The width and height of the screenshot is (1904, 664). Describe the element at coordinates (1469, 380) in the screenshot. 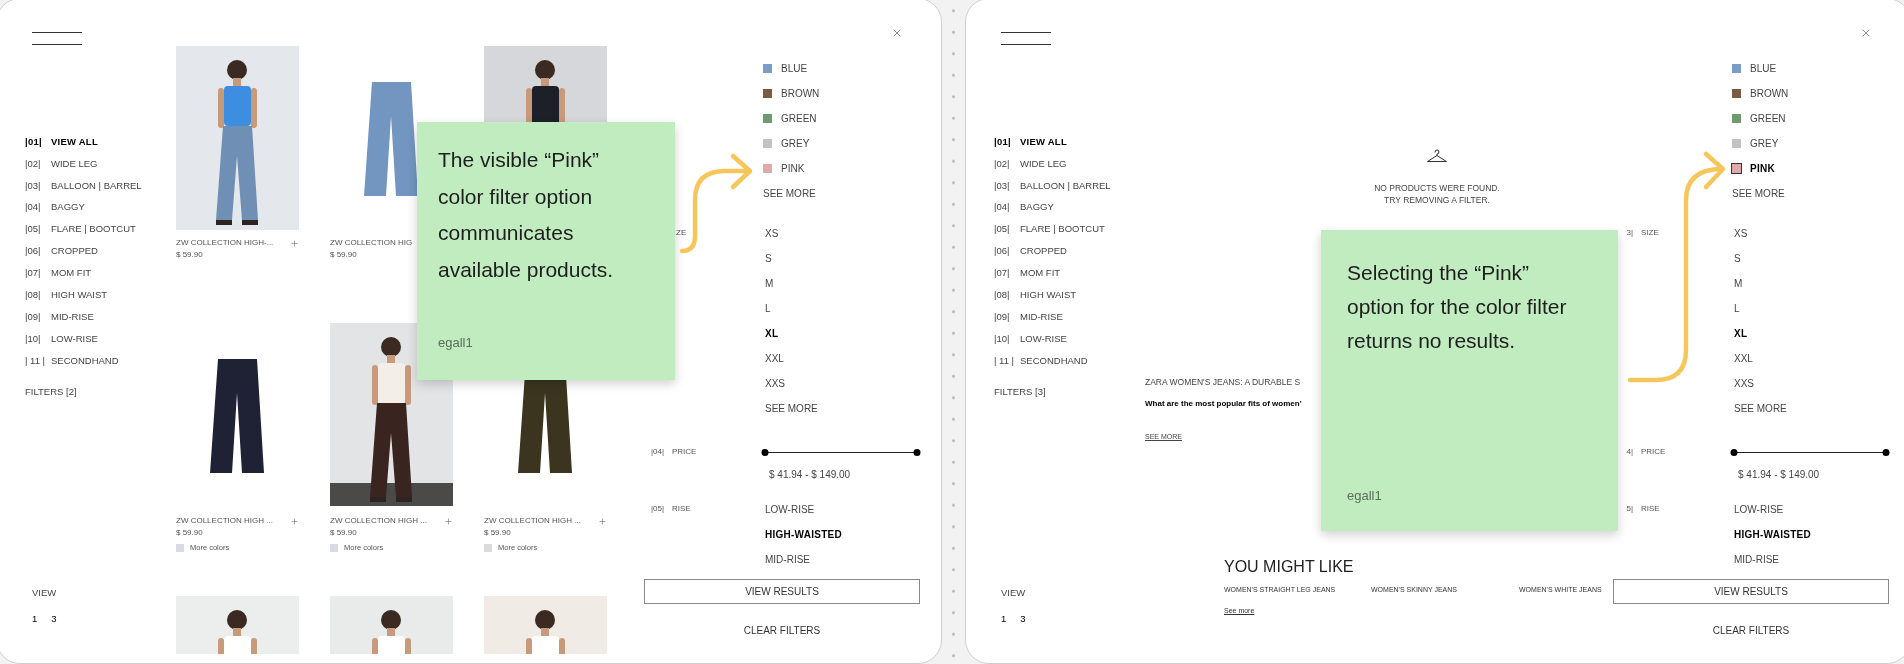

I see `sticky-note: Selecting the “Pink” option for the color filter returns no results. egall1` at that location.